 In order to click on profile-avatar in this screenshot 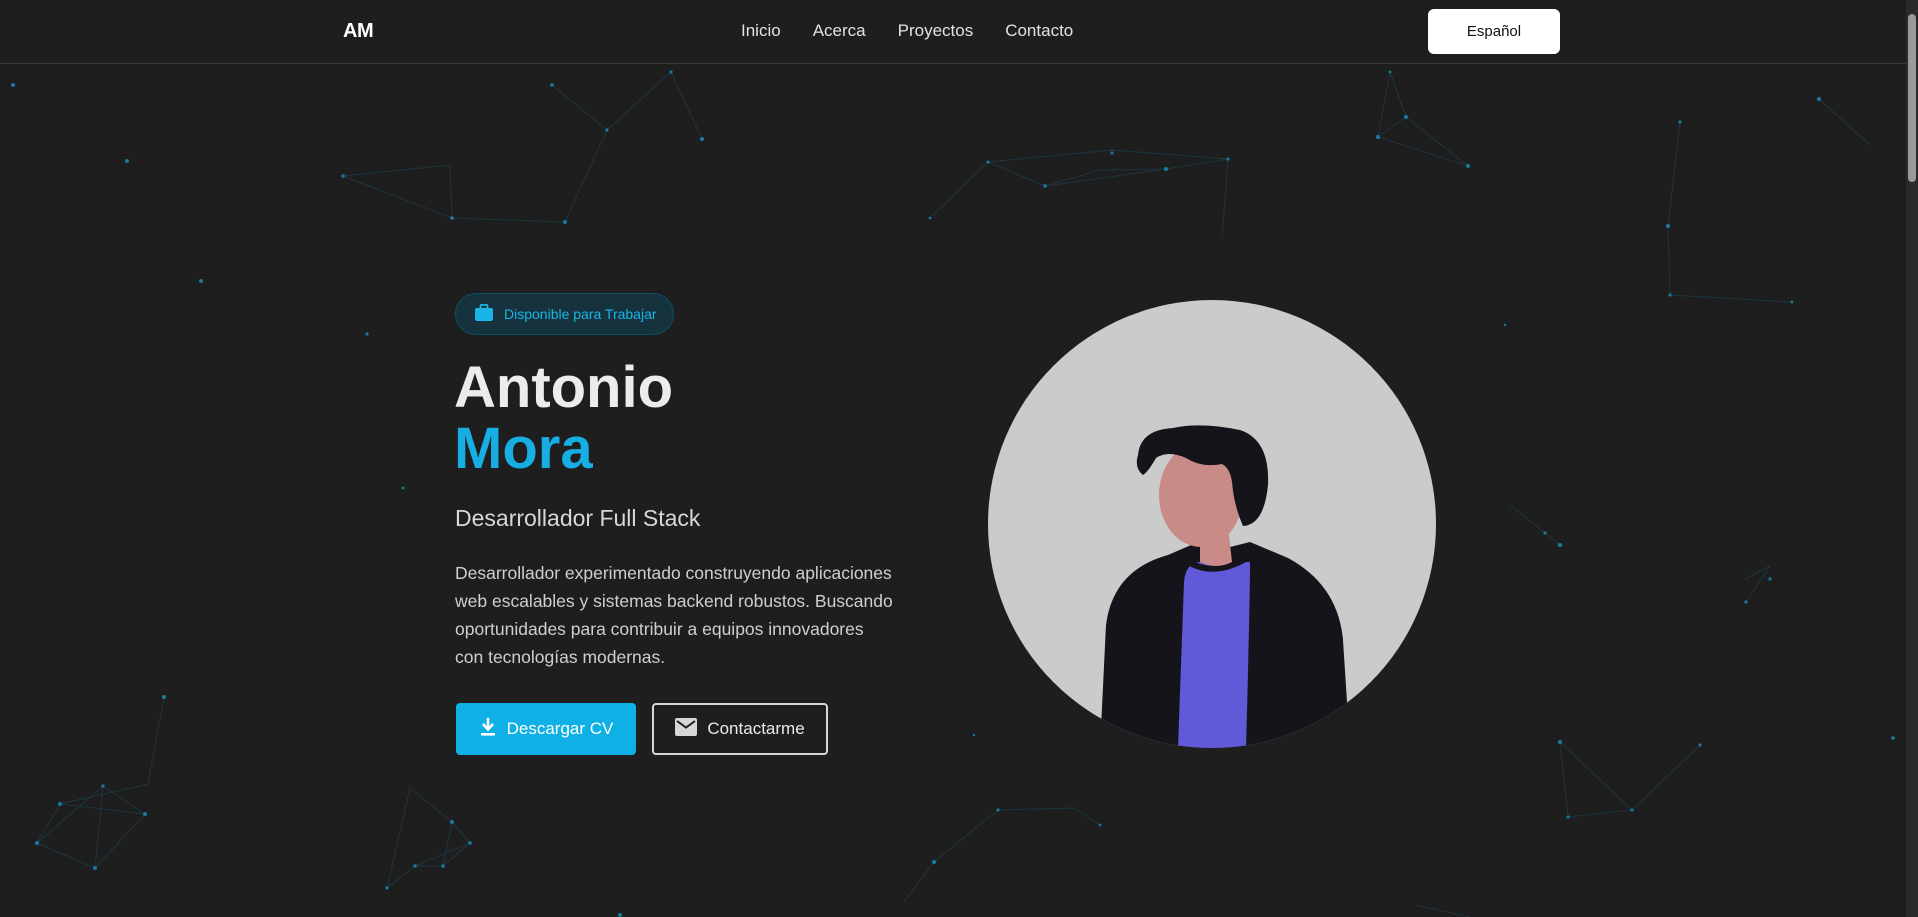, I will do `click(1212, 524)`.